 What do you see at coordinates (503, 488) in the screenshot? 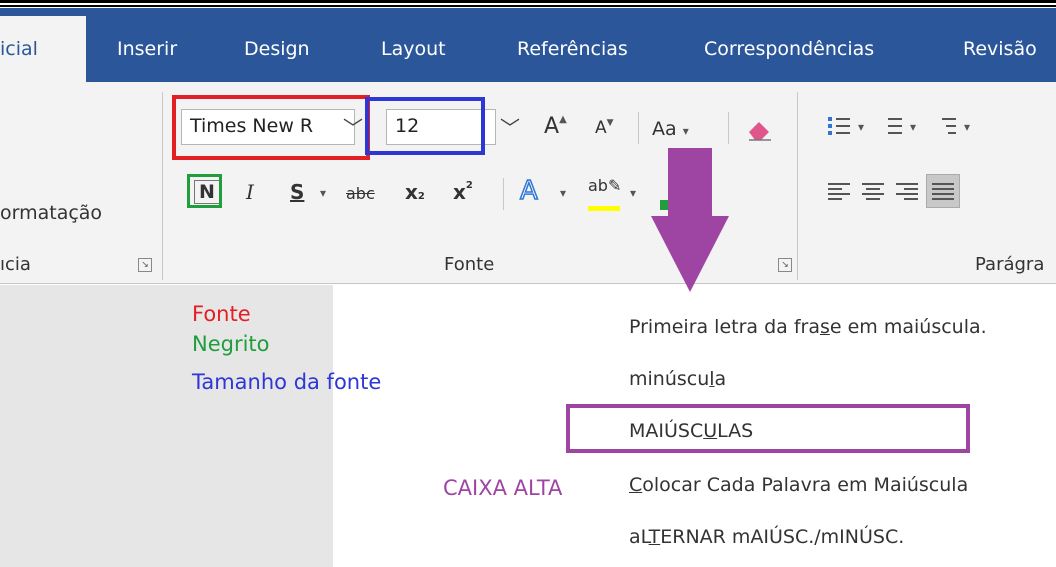
I see `legend-caps: CAIXA ALTA` at bounding box center [503, 488].